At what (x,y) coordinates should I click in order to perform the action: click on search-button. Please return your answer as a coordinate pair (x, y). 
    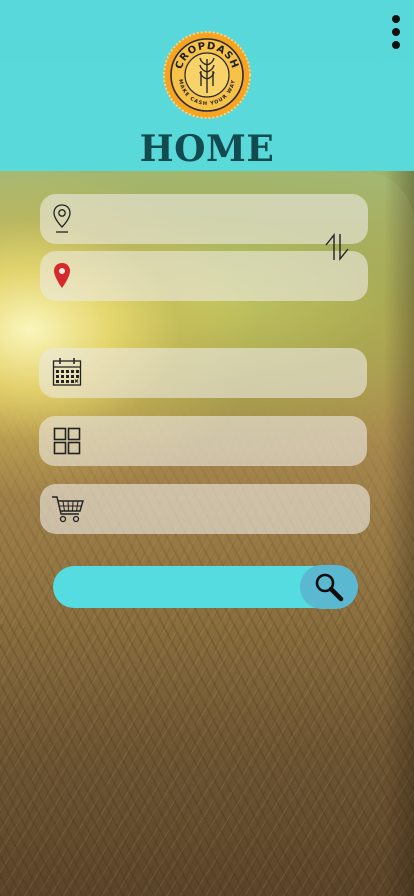
    Looking at the image, I should click on (329, 587).